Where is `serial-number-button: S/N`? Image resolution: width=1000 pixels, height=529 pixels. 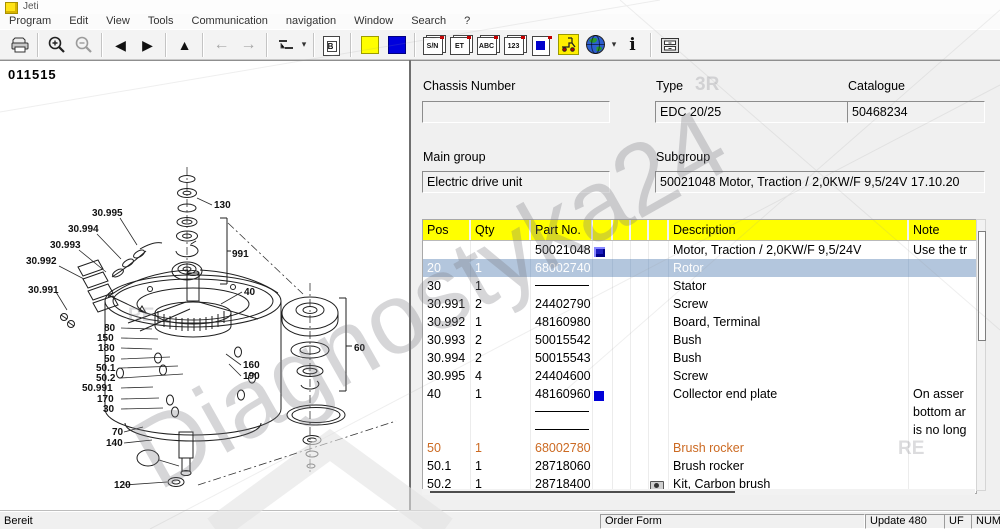 serial-number-button: S/N is located at coordinates (433, 45).